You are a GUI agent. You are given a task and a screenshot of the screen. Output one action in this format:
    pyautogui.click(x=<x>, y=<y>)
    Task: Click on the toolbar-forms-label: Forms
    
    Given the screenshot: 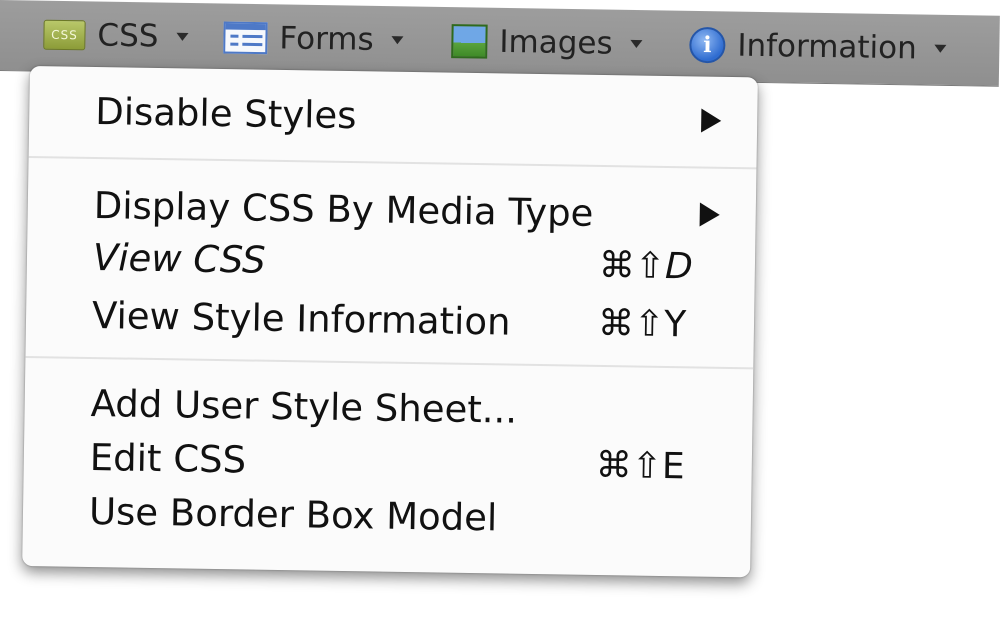 What is the action you would take?
    pyautogui.click(x=326, y=39)
    